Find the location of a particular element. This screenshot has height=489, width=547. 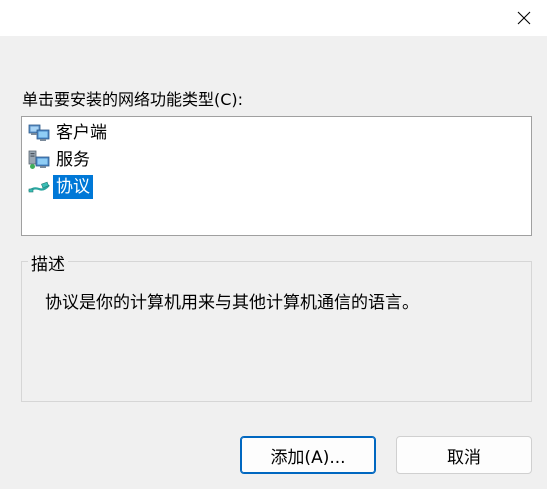

description-group-title: 描述 is located at coordinates (48, 262).